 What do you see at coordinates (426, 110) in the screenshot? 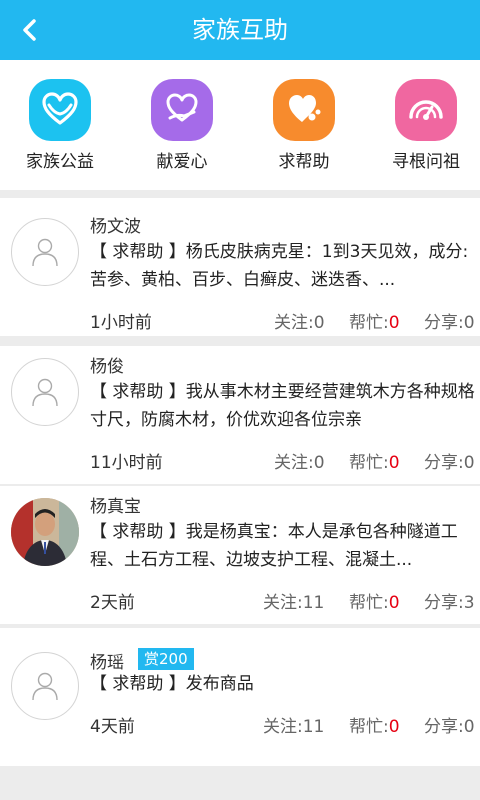
I see `ancestry-fan-icon` at bounding box center [426, 110].